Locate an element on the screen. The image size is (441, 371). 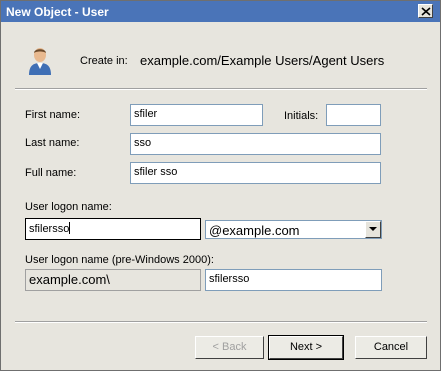
cancel-button: Cancel is located at coordinates (391, 347).